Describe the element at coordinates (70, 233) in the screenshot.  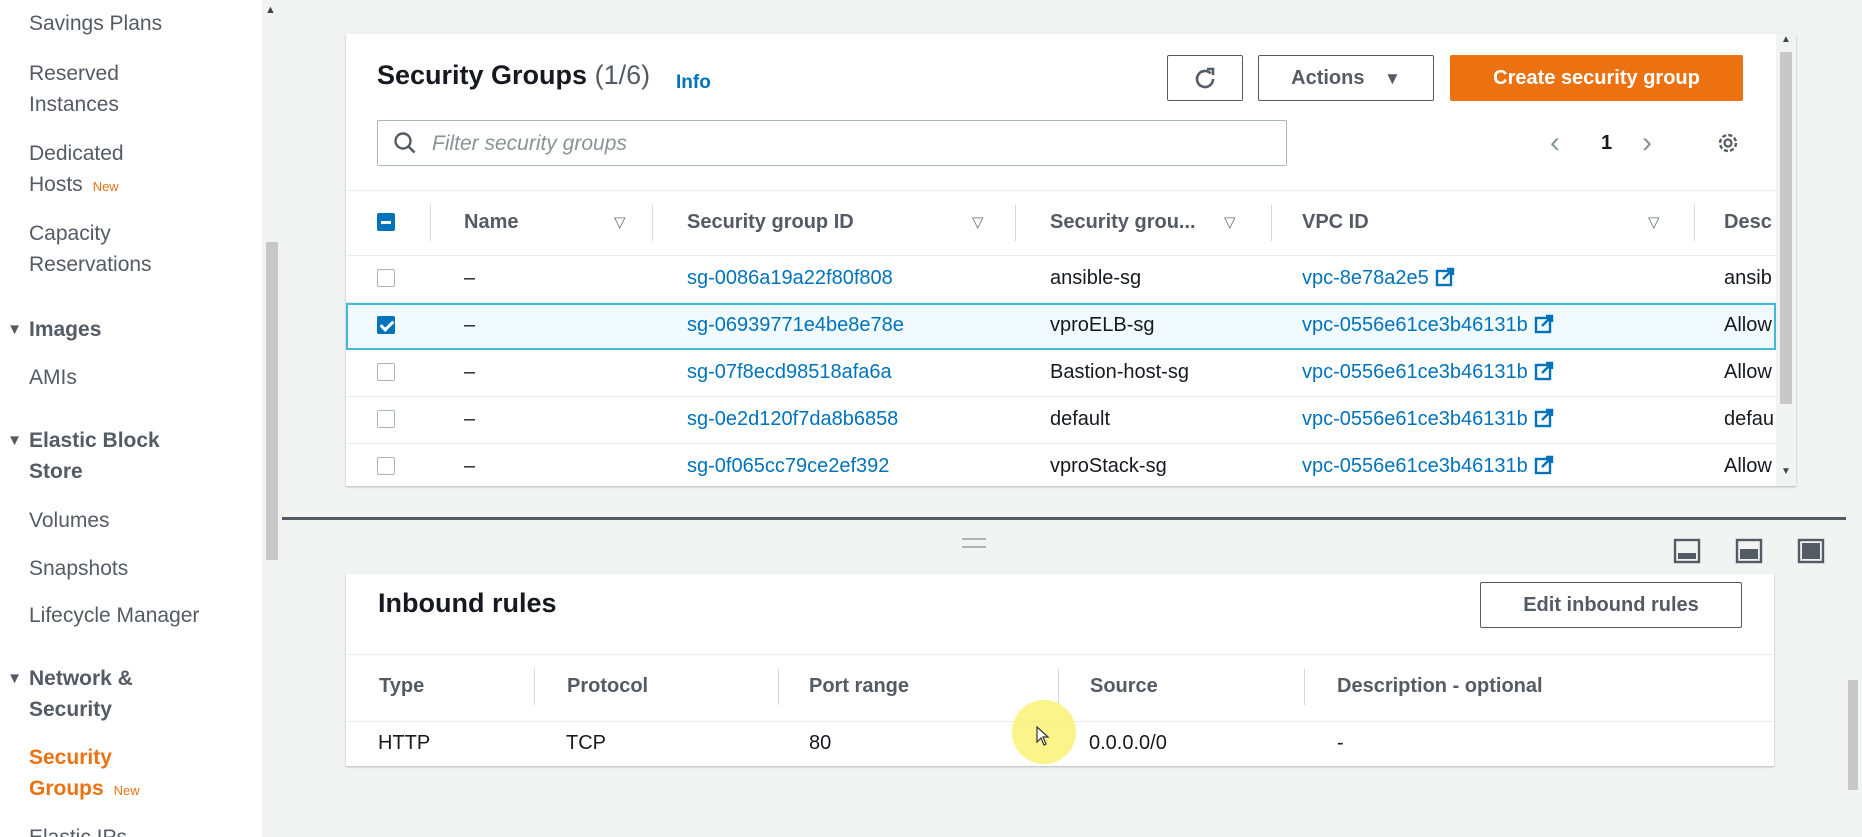
I see `sidebar-item-label: Capacity` at that location.